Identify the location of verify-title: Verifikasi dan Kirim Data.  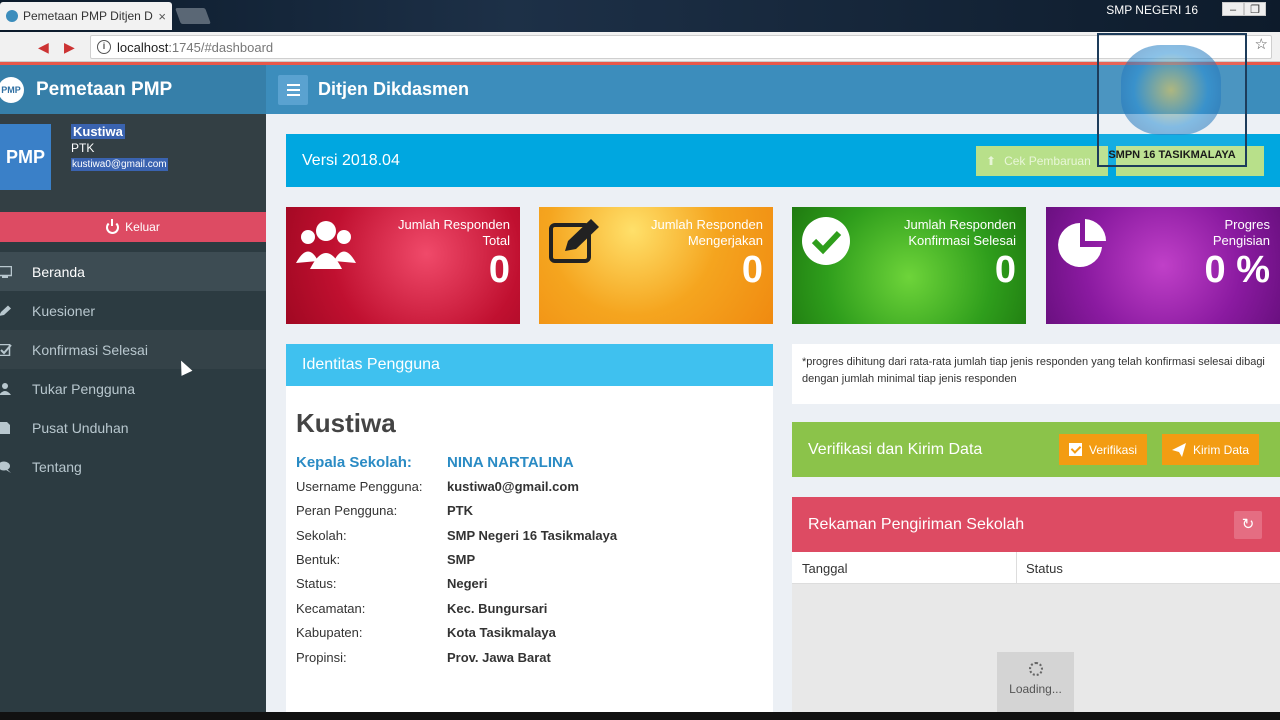
(895, 449).